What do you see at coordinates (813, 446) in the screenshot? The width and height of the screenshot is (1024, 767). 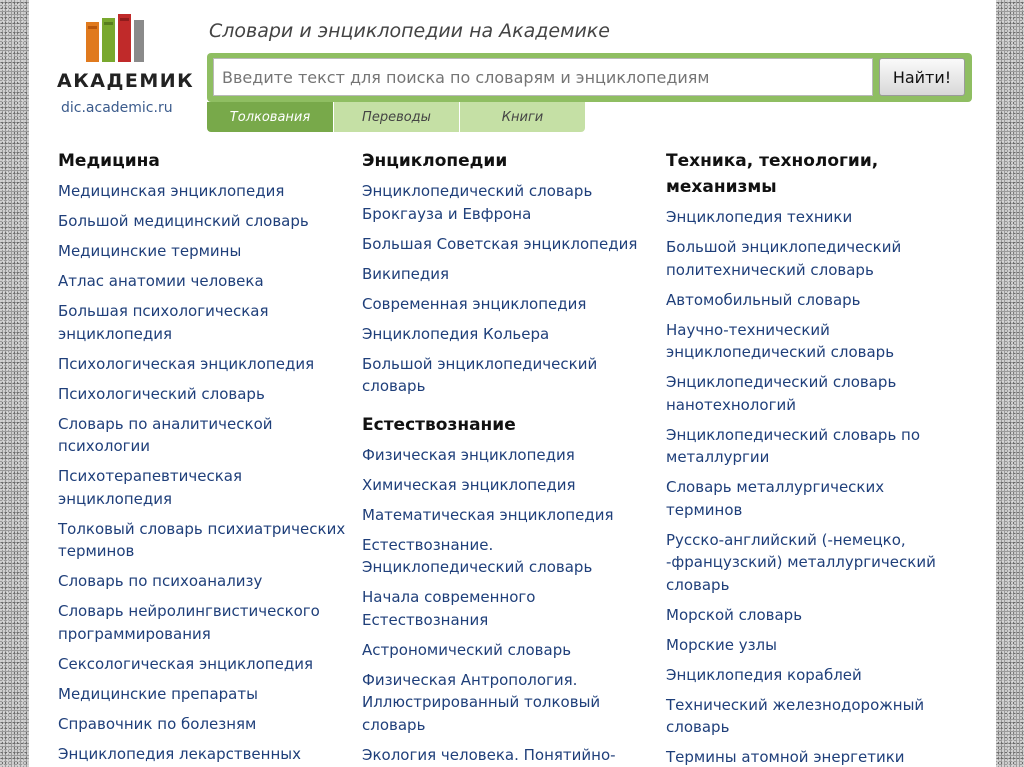 I see `dictionary-link: Энциклопедический словарь по металлургии` at bounding box center [813, 446].